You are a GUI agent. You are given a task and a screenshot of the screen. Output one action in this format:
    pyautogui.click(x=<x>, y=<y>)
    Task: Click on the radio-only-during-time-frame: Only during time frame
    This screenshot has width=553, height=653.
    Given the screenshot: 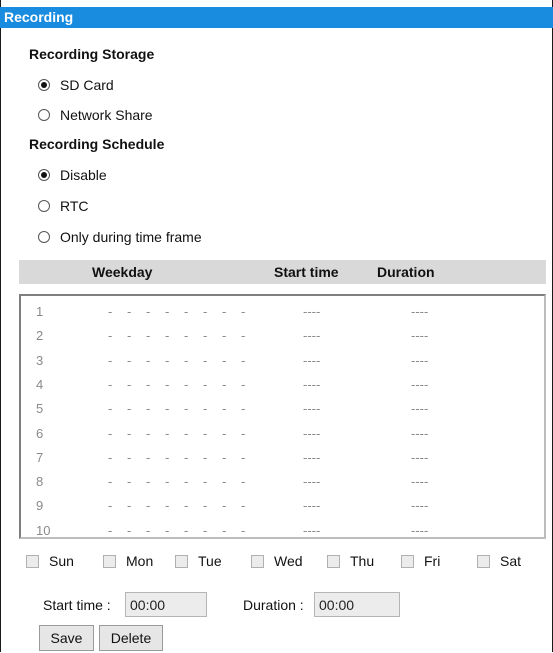 What is the action you would take?
    pyautogui.click(x=120, y=237)
    